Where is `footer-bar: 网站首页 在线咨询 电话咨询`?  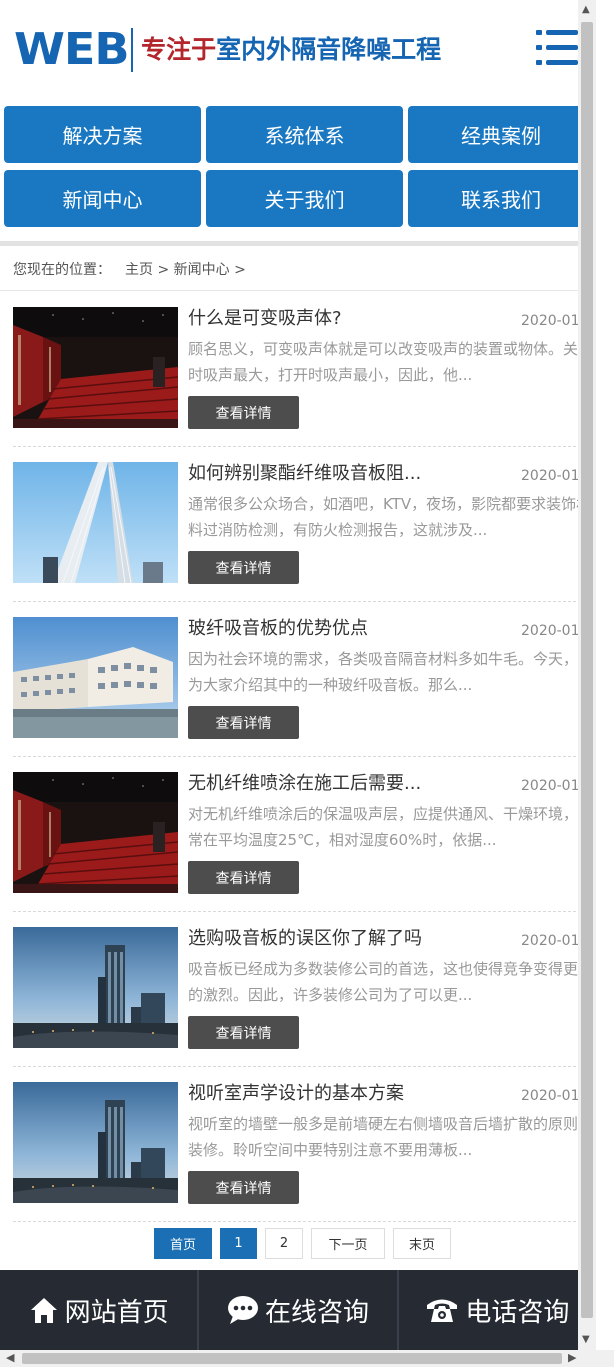
footer-bar: 网站首页 在线咨询 电话咨询 is located at coordinates (298, 1310).